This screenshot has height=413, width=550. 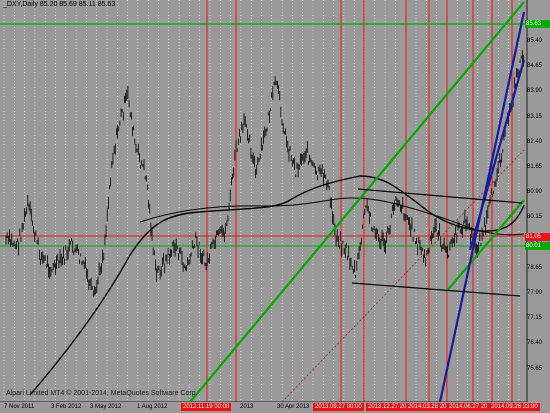 I want to click on price-label: 80.90, so click(x=535, y=192).